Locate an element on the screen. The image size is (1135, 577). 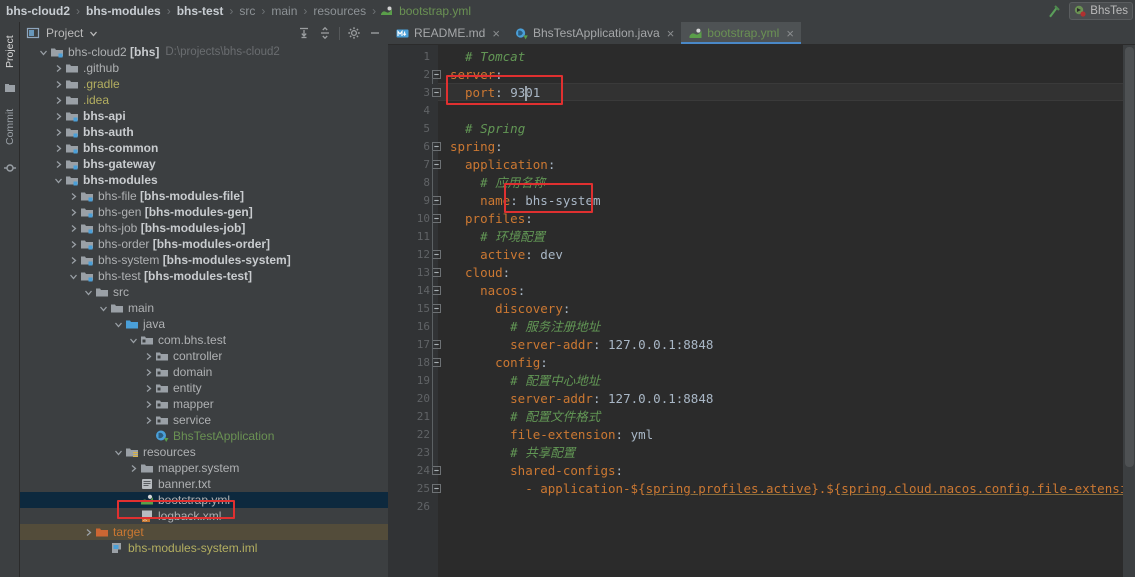
tree-row: .github is located at coordinates (204, 68).